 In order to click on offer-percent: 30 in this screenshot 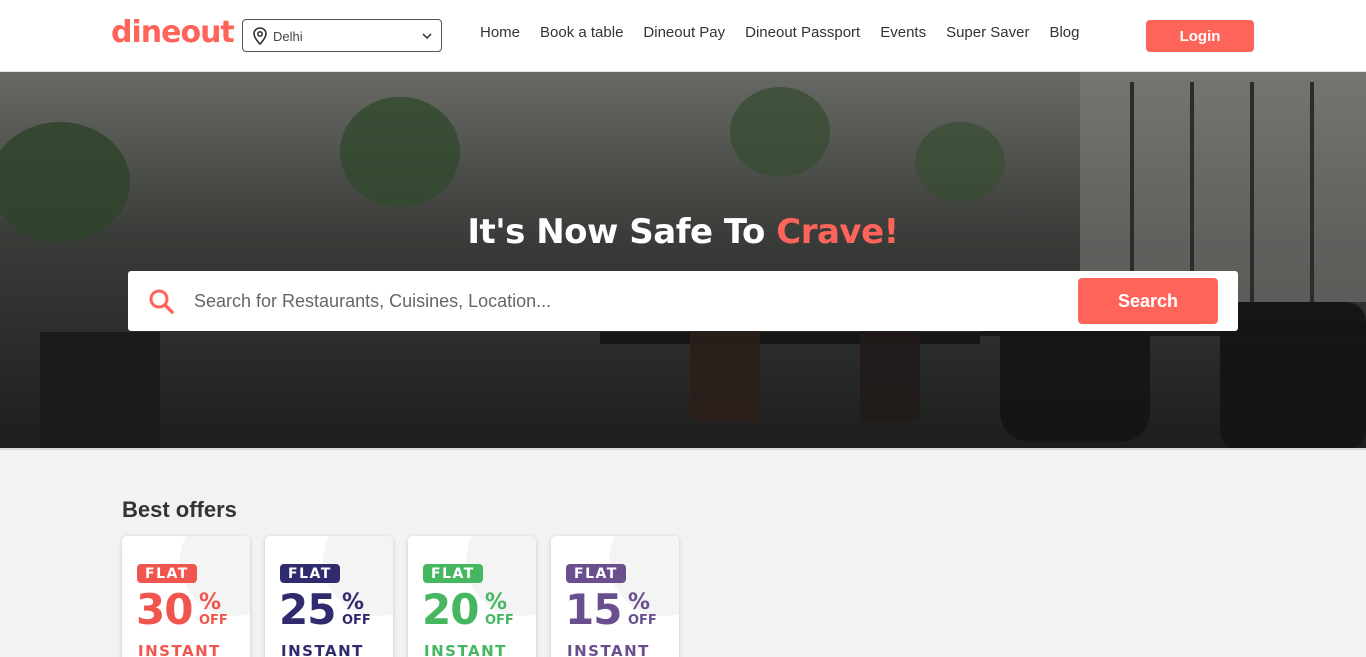, I will do `click(164, 609)`.